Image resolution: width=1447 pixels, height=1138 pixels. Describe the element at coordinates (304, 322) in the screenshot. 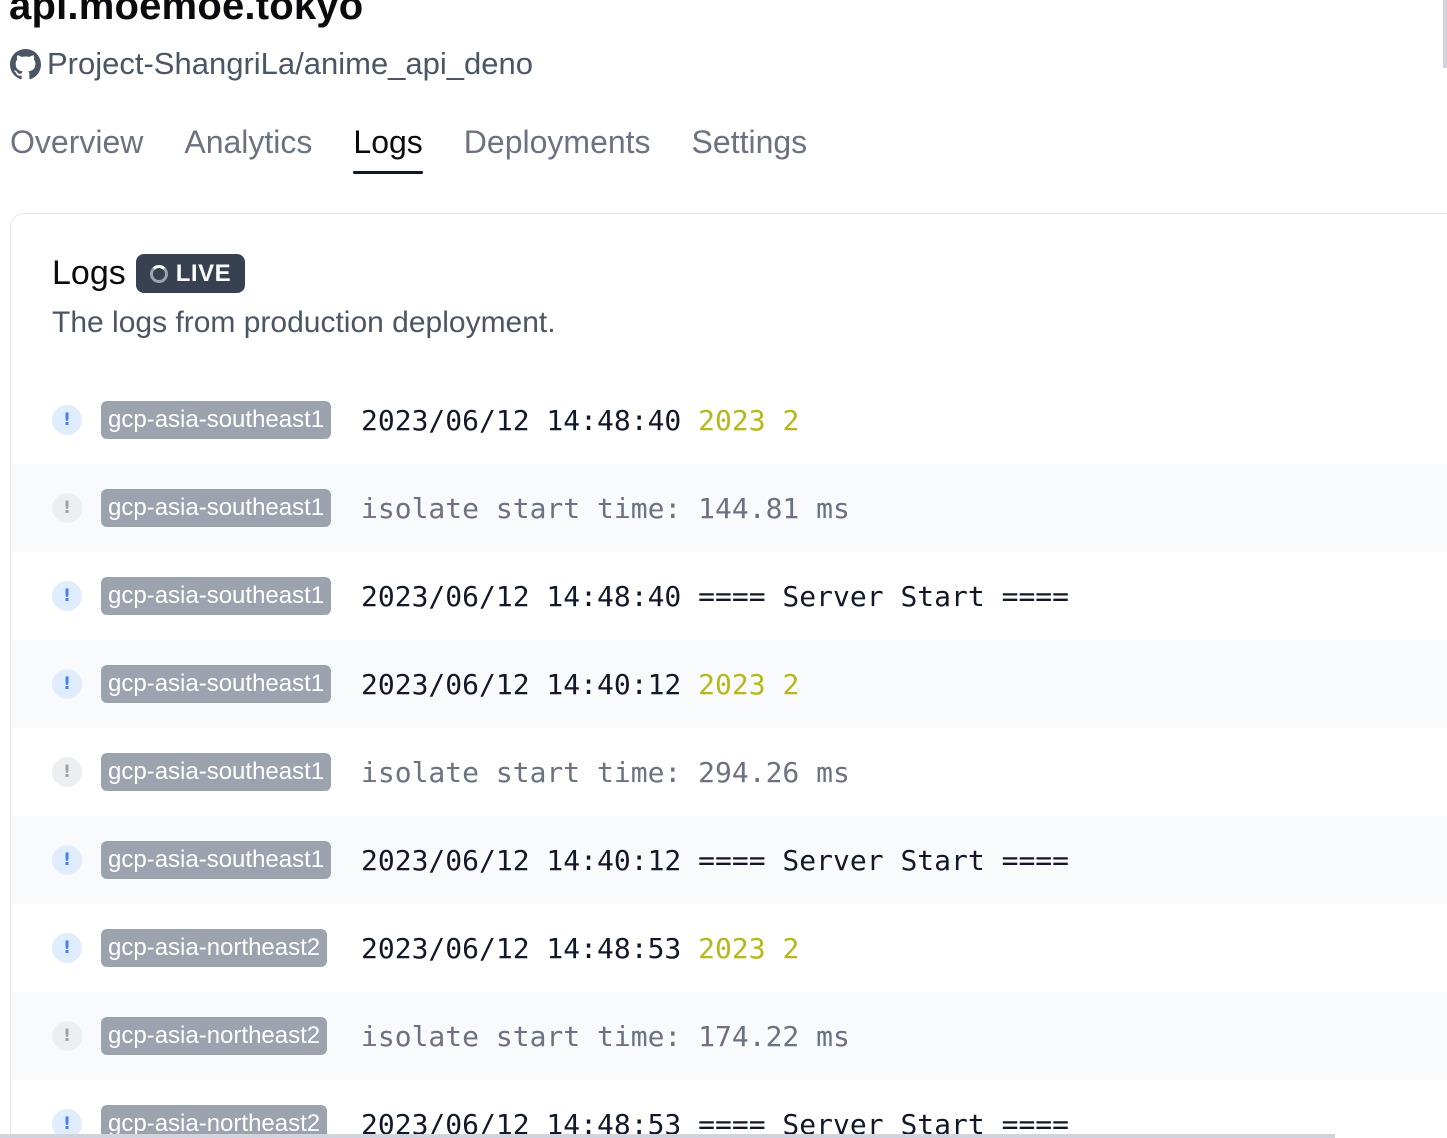

I see `logs-subtitle: The logs from production deployment.` at that location.